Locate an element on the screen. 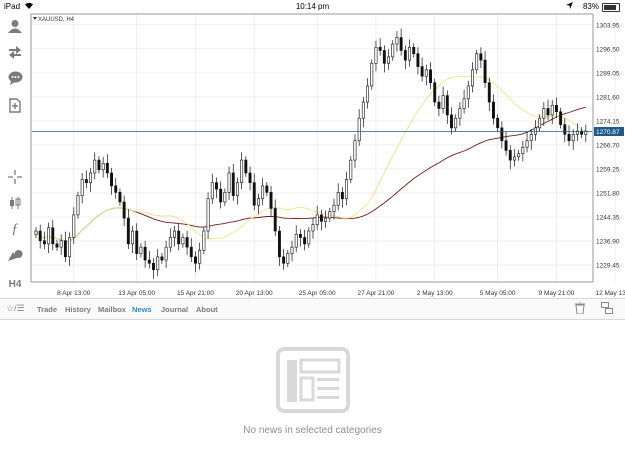  layout-switch-icon is located at coordinates (607, 309).